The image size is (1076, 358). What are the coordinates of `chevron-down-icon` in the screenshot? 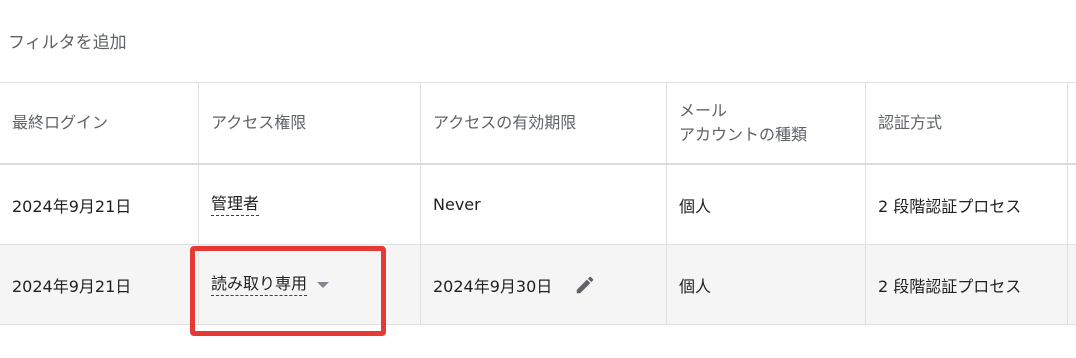 It's located at (323, 284).